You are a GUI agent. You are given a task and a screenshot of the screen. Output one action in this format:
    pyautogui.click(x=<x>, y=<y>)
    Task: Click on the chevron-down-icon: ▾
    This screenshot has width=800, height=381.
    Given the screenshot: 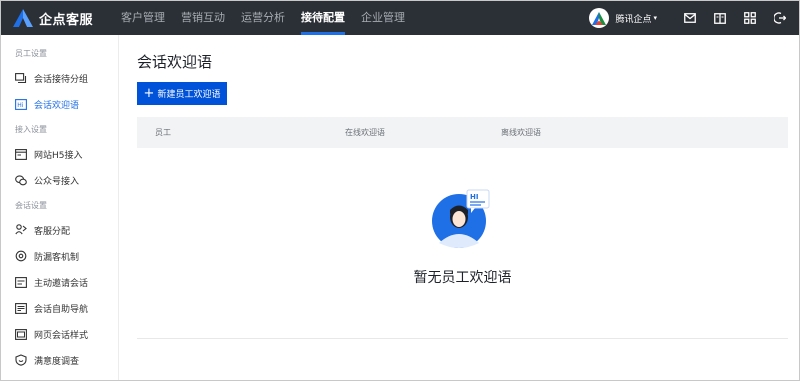 What is the action you would take?
    pyautogui.click(x=655, y=18)
    